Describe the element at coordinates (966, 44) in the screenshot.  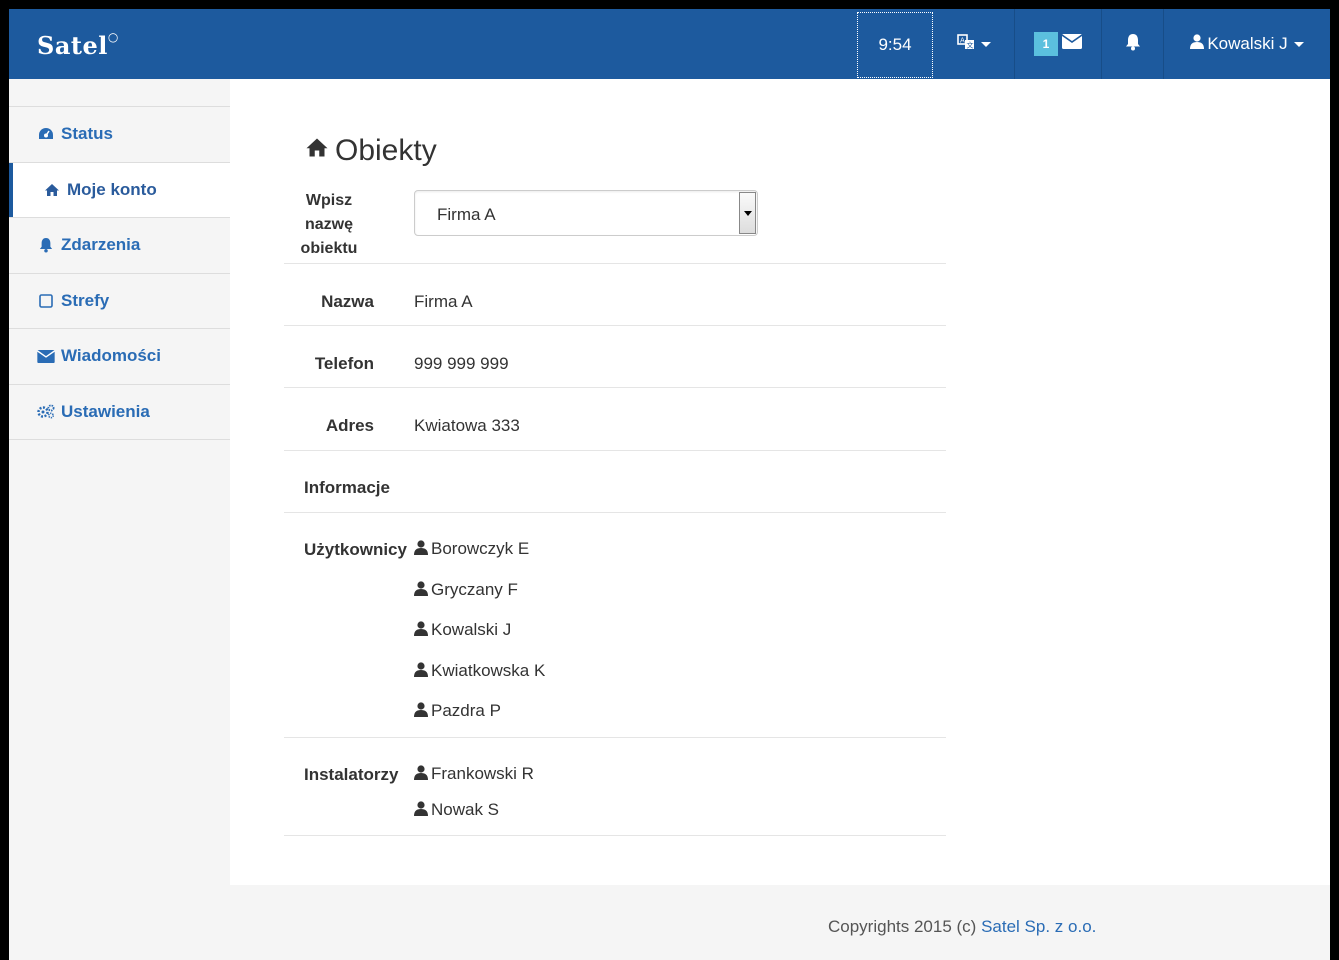
I see `language-icon: A文` at that location.